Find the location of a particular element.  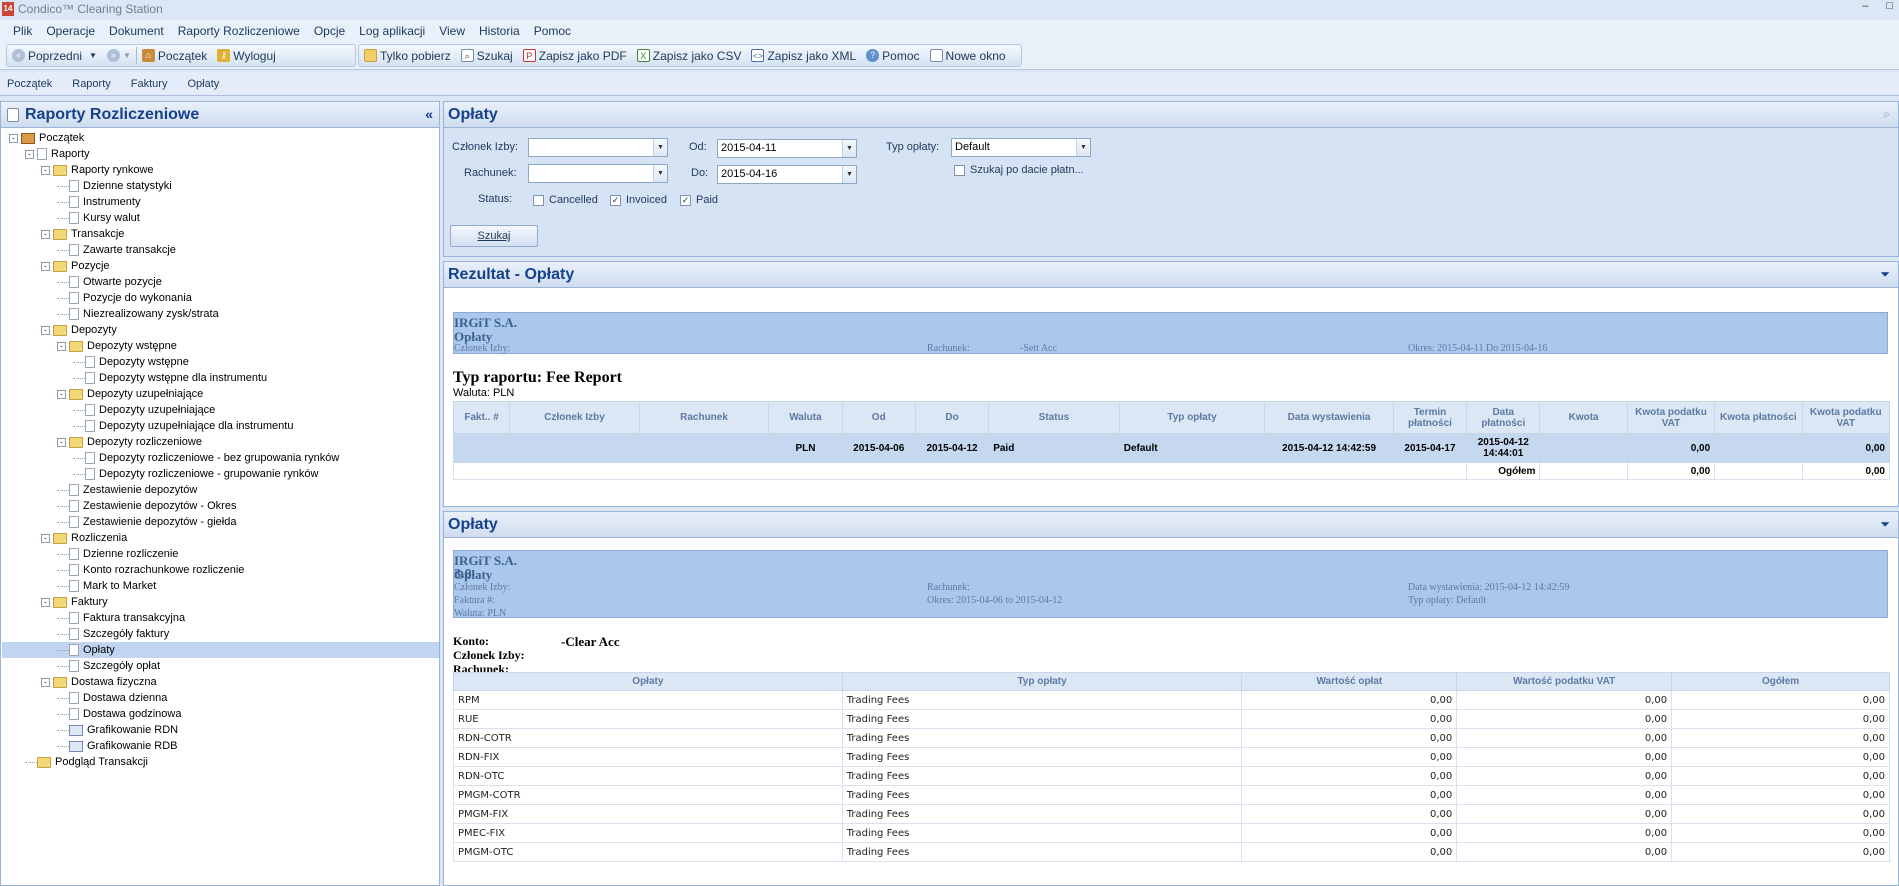

tree-item: Depozyty uzupełniające is located at coordinates (108, 410).